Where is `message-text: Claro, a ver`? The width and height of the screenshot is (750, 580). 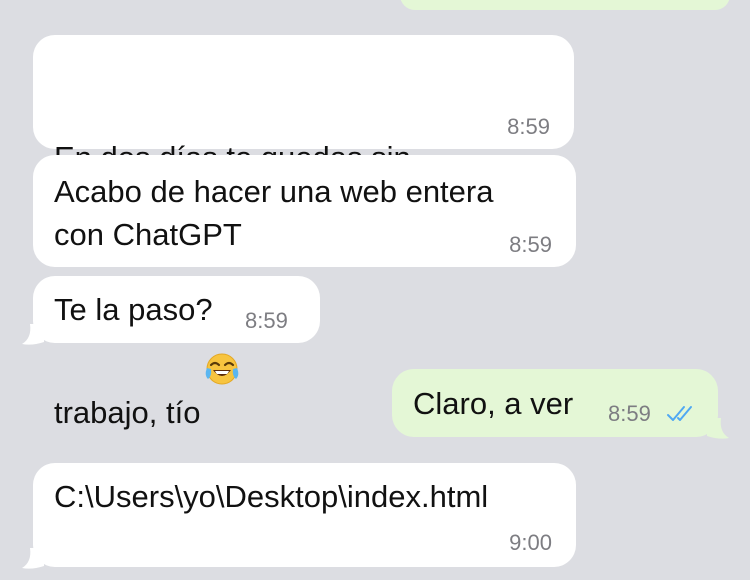 message-text: Claro, a ver is located at coordinates (493, 403).